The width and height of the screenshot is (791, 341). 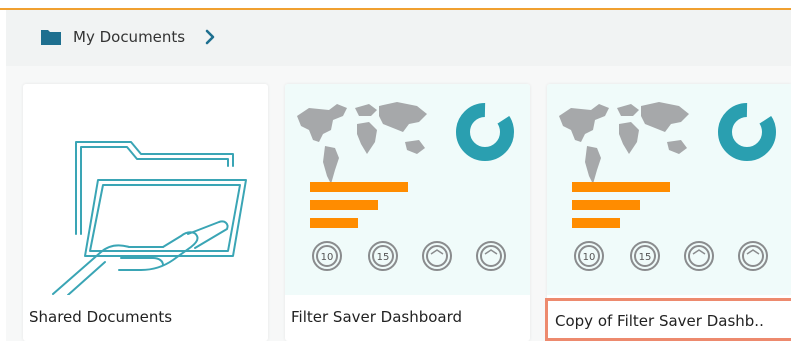 What do you see at coordinates (377, 317) in the screenshot?
I see `tile-name: Filter Saver Dashboard` at bounding box center [377, 317].